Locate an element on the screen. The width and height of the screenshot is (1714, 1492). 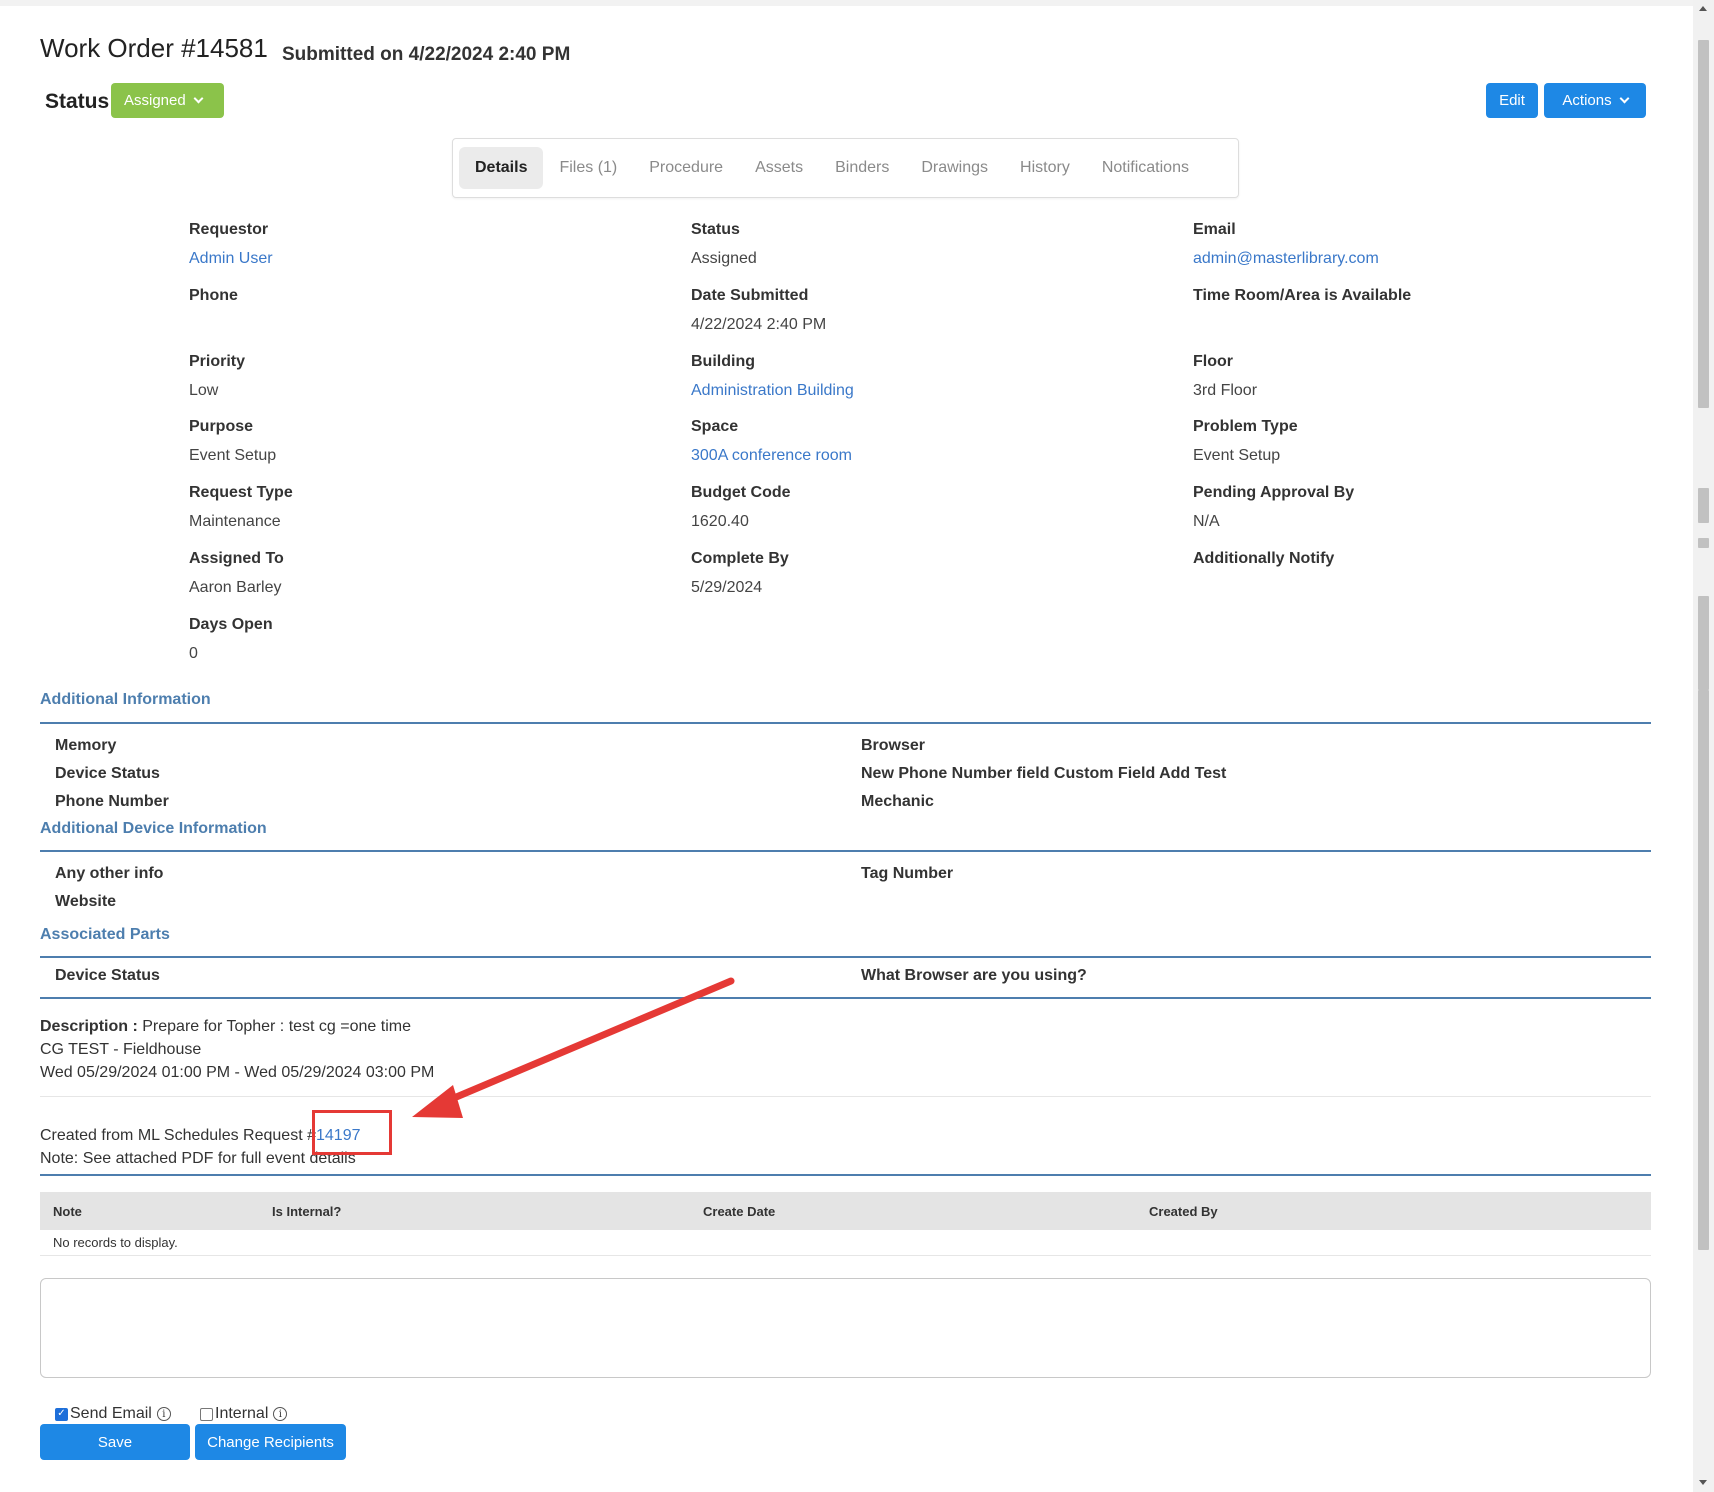
field-label: Building is located at coordinates (723, 361).